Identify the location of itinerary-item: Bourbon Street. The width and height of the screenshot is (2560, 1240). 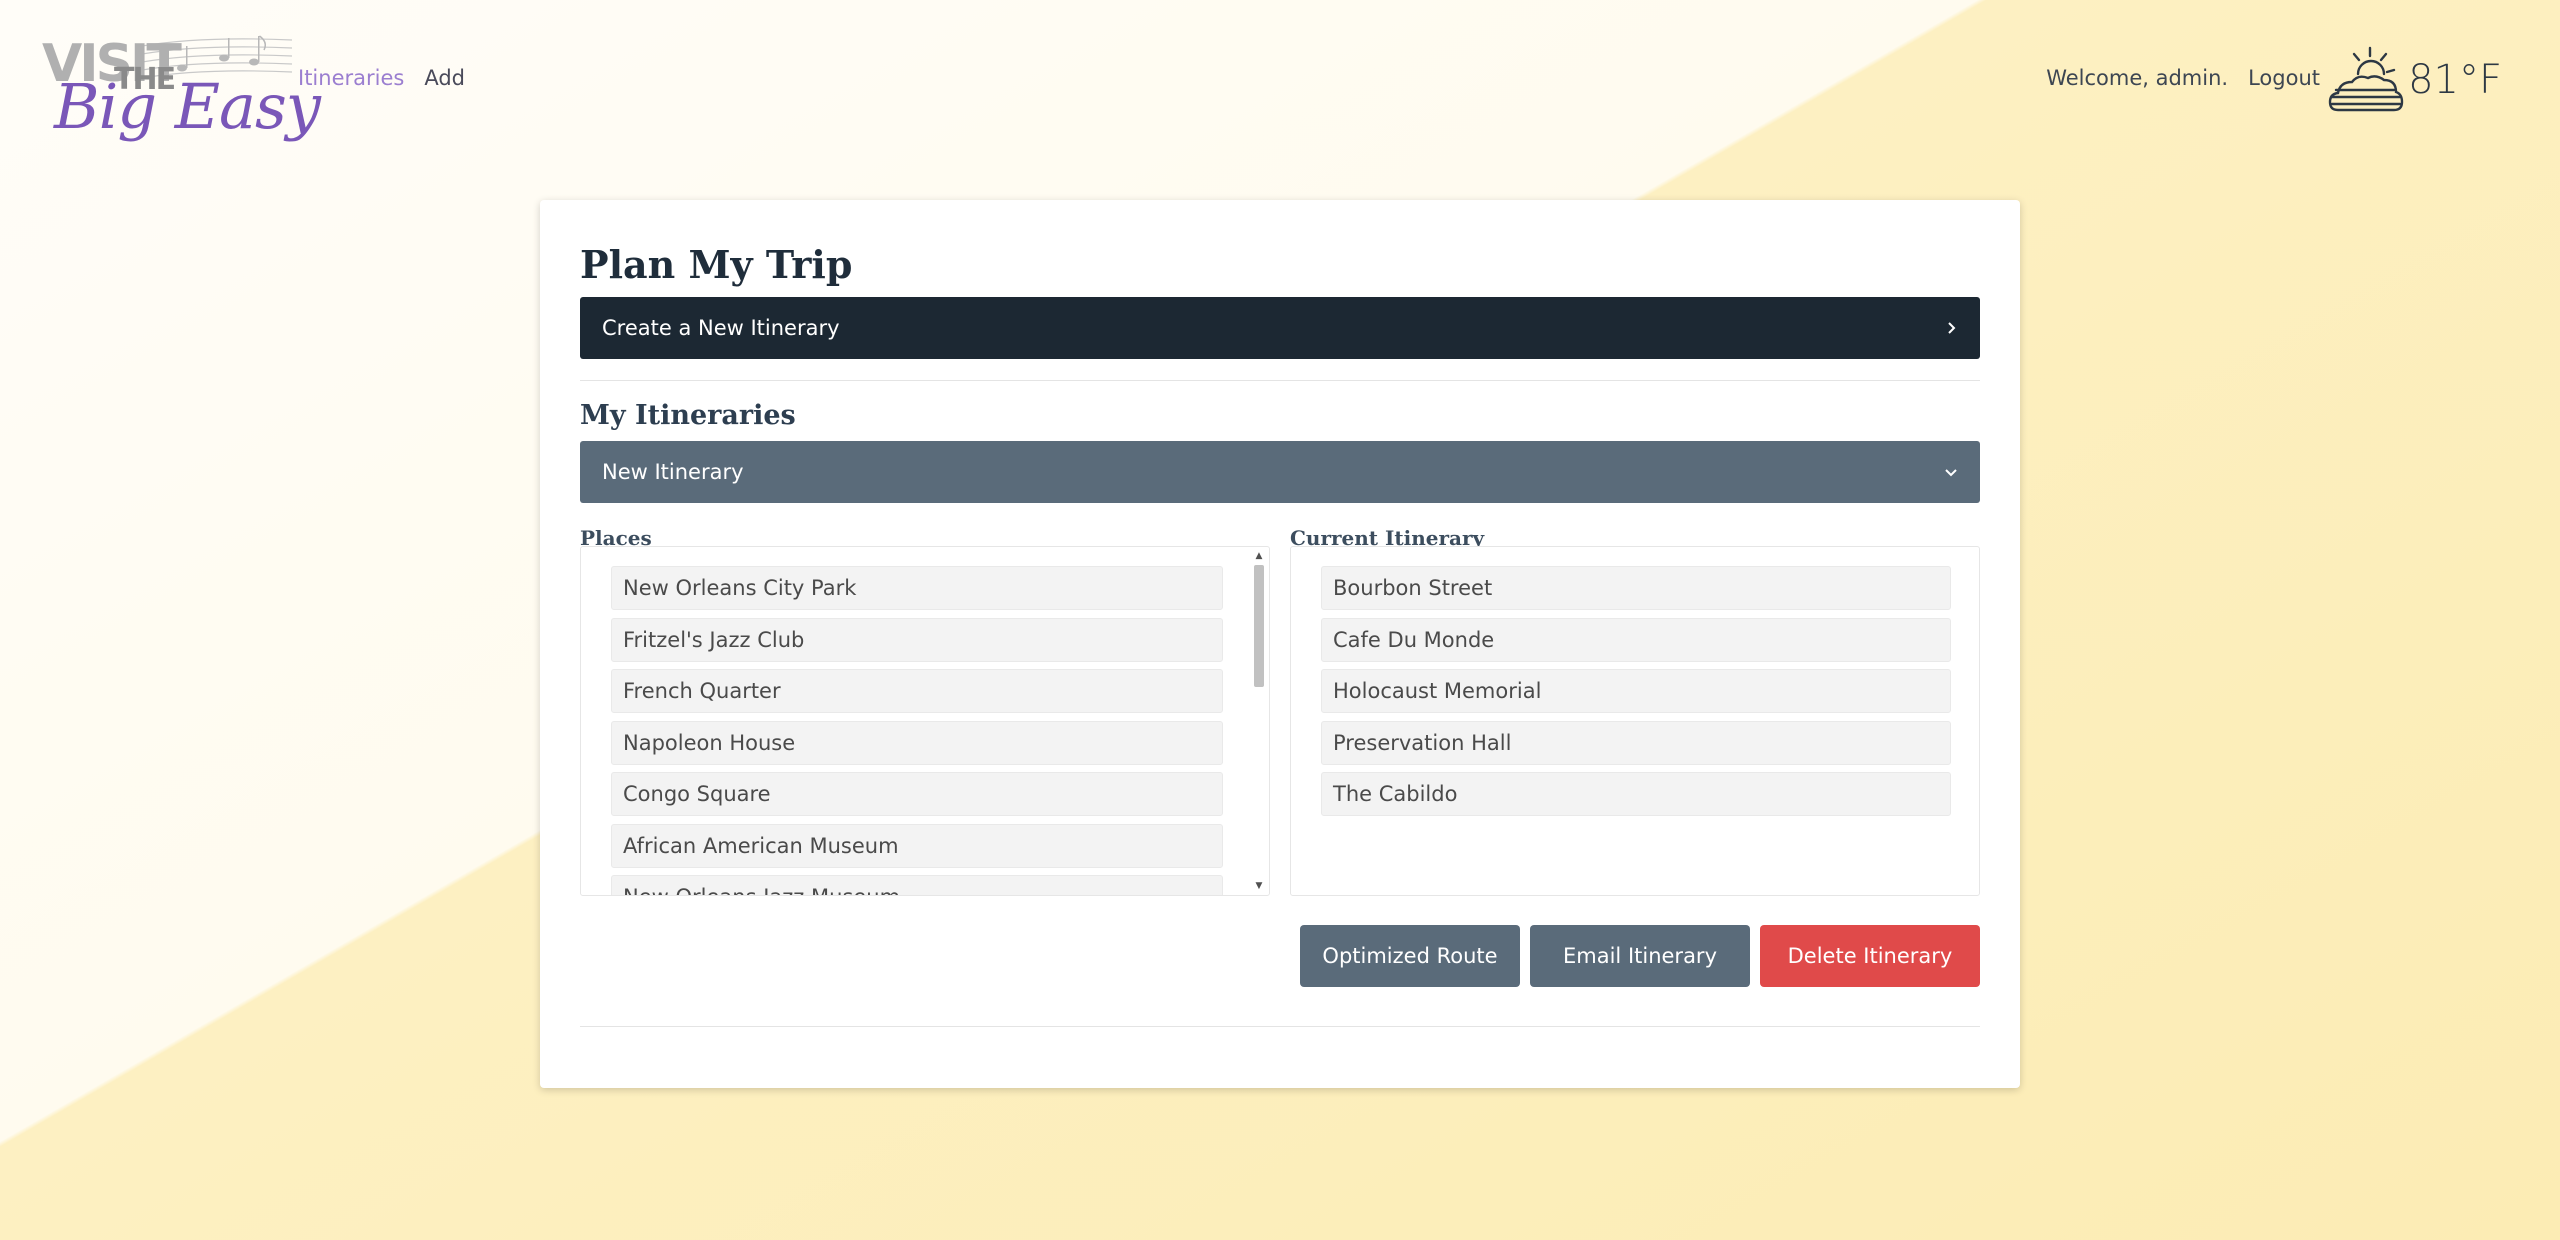
(1636, 588).